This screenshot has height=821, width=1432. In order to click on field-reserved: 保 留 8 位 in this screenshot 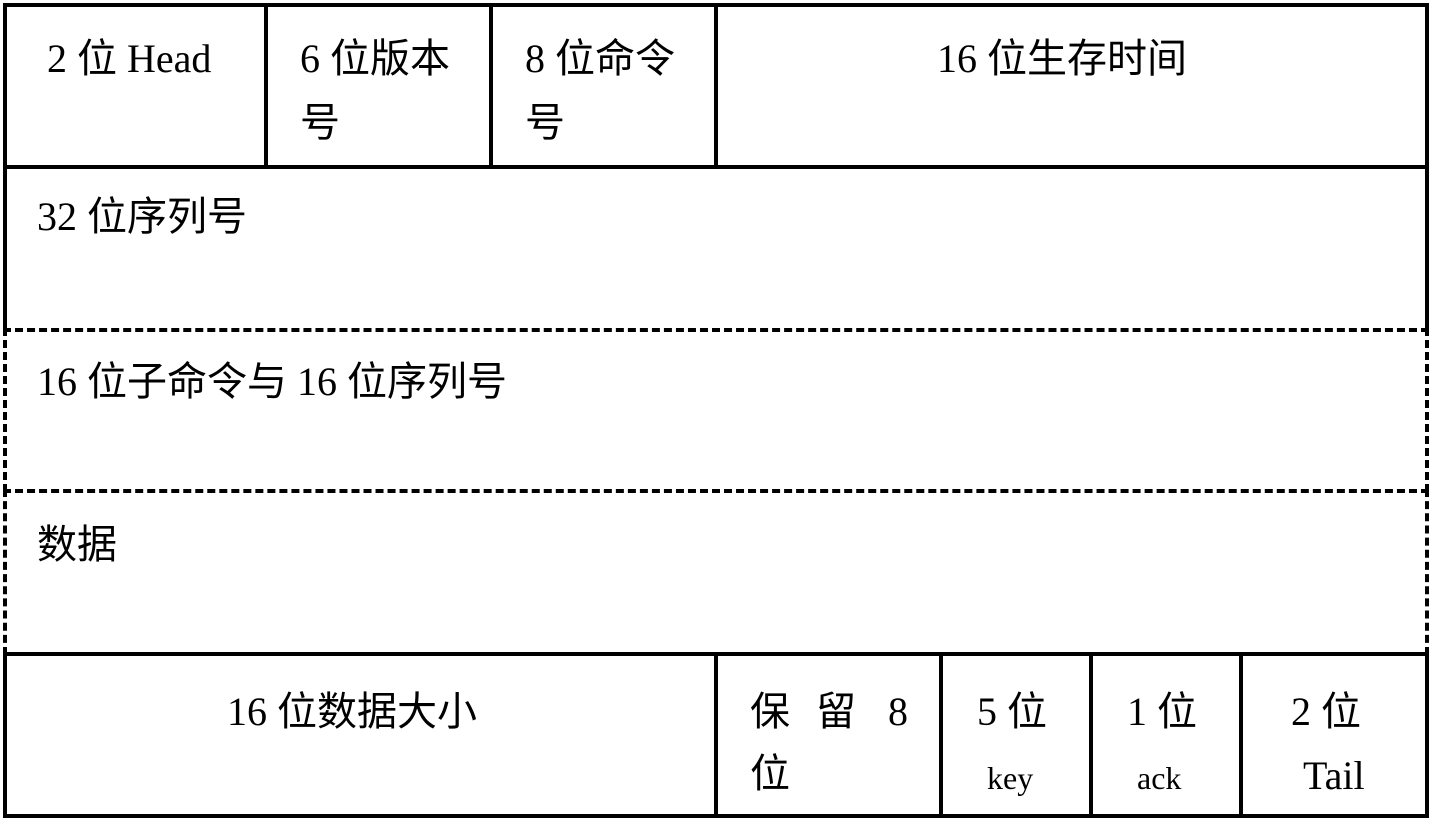, I will do `click(827, 735)`.